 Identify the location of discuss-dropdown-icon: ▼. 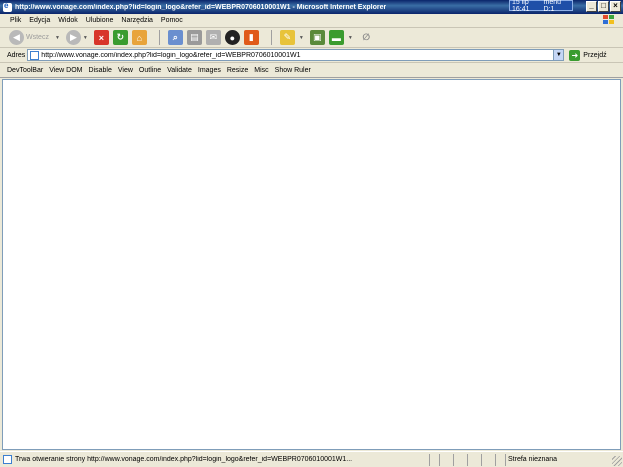
(350, 38).